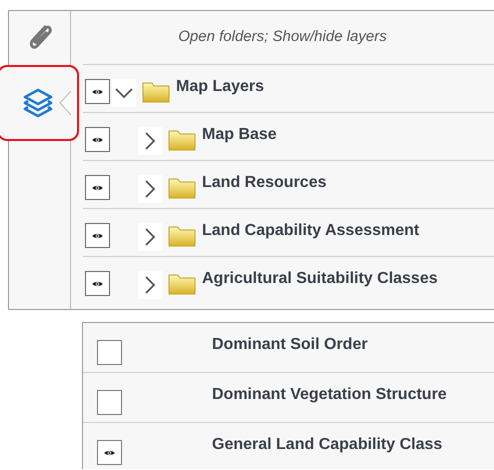 The height and width of the screenshot is (470, 494). What do you see at coordinates (239, 135) in the screenshot?
I see `layer-name: Map Base` at bounding box center [239, 135].